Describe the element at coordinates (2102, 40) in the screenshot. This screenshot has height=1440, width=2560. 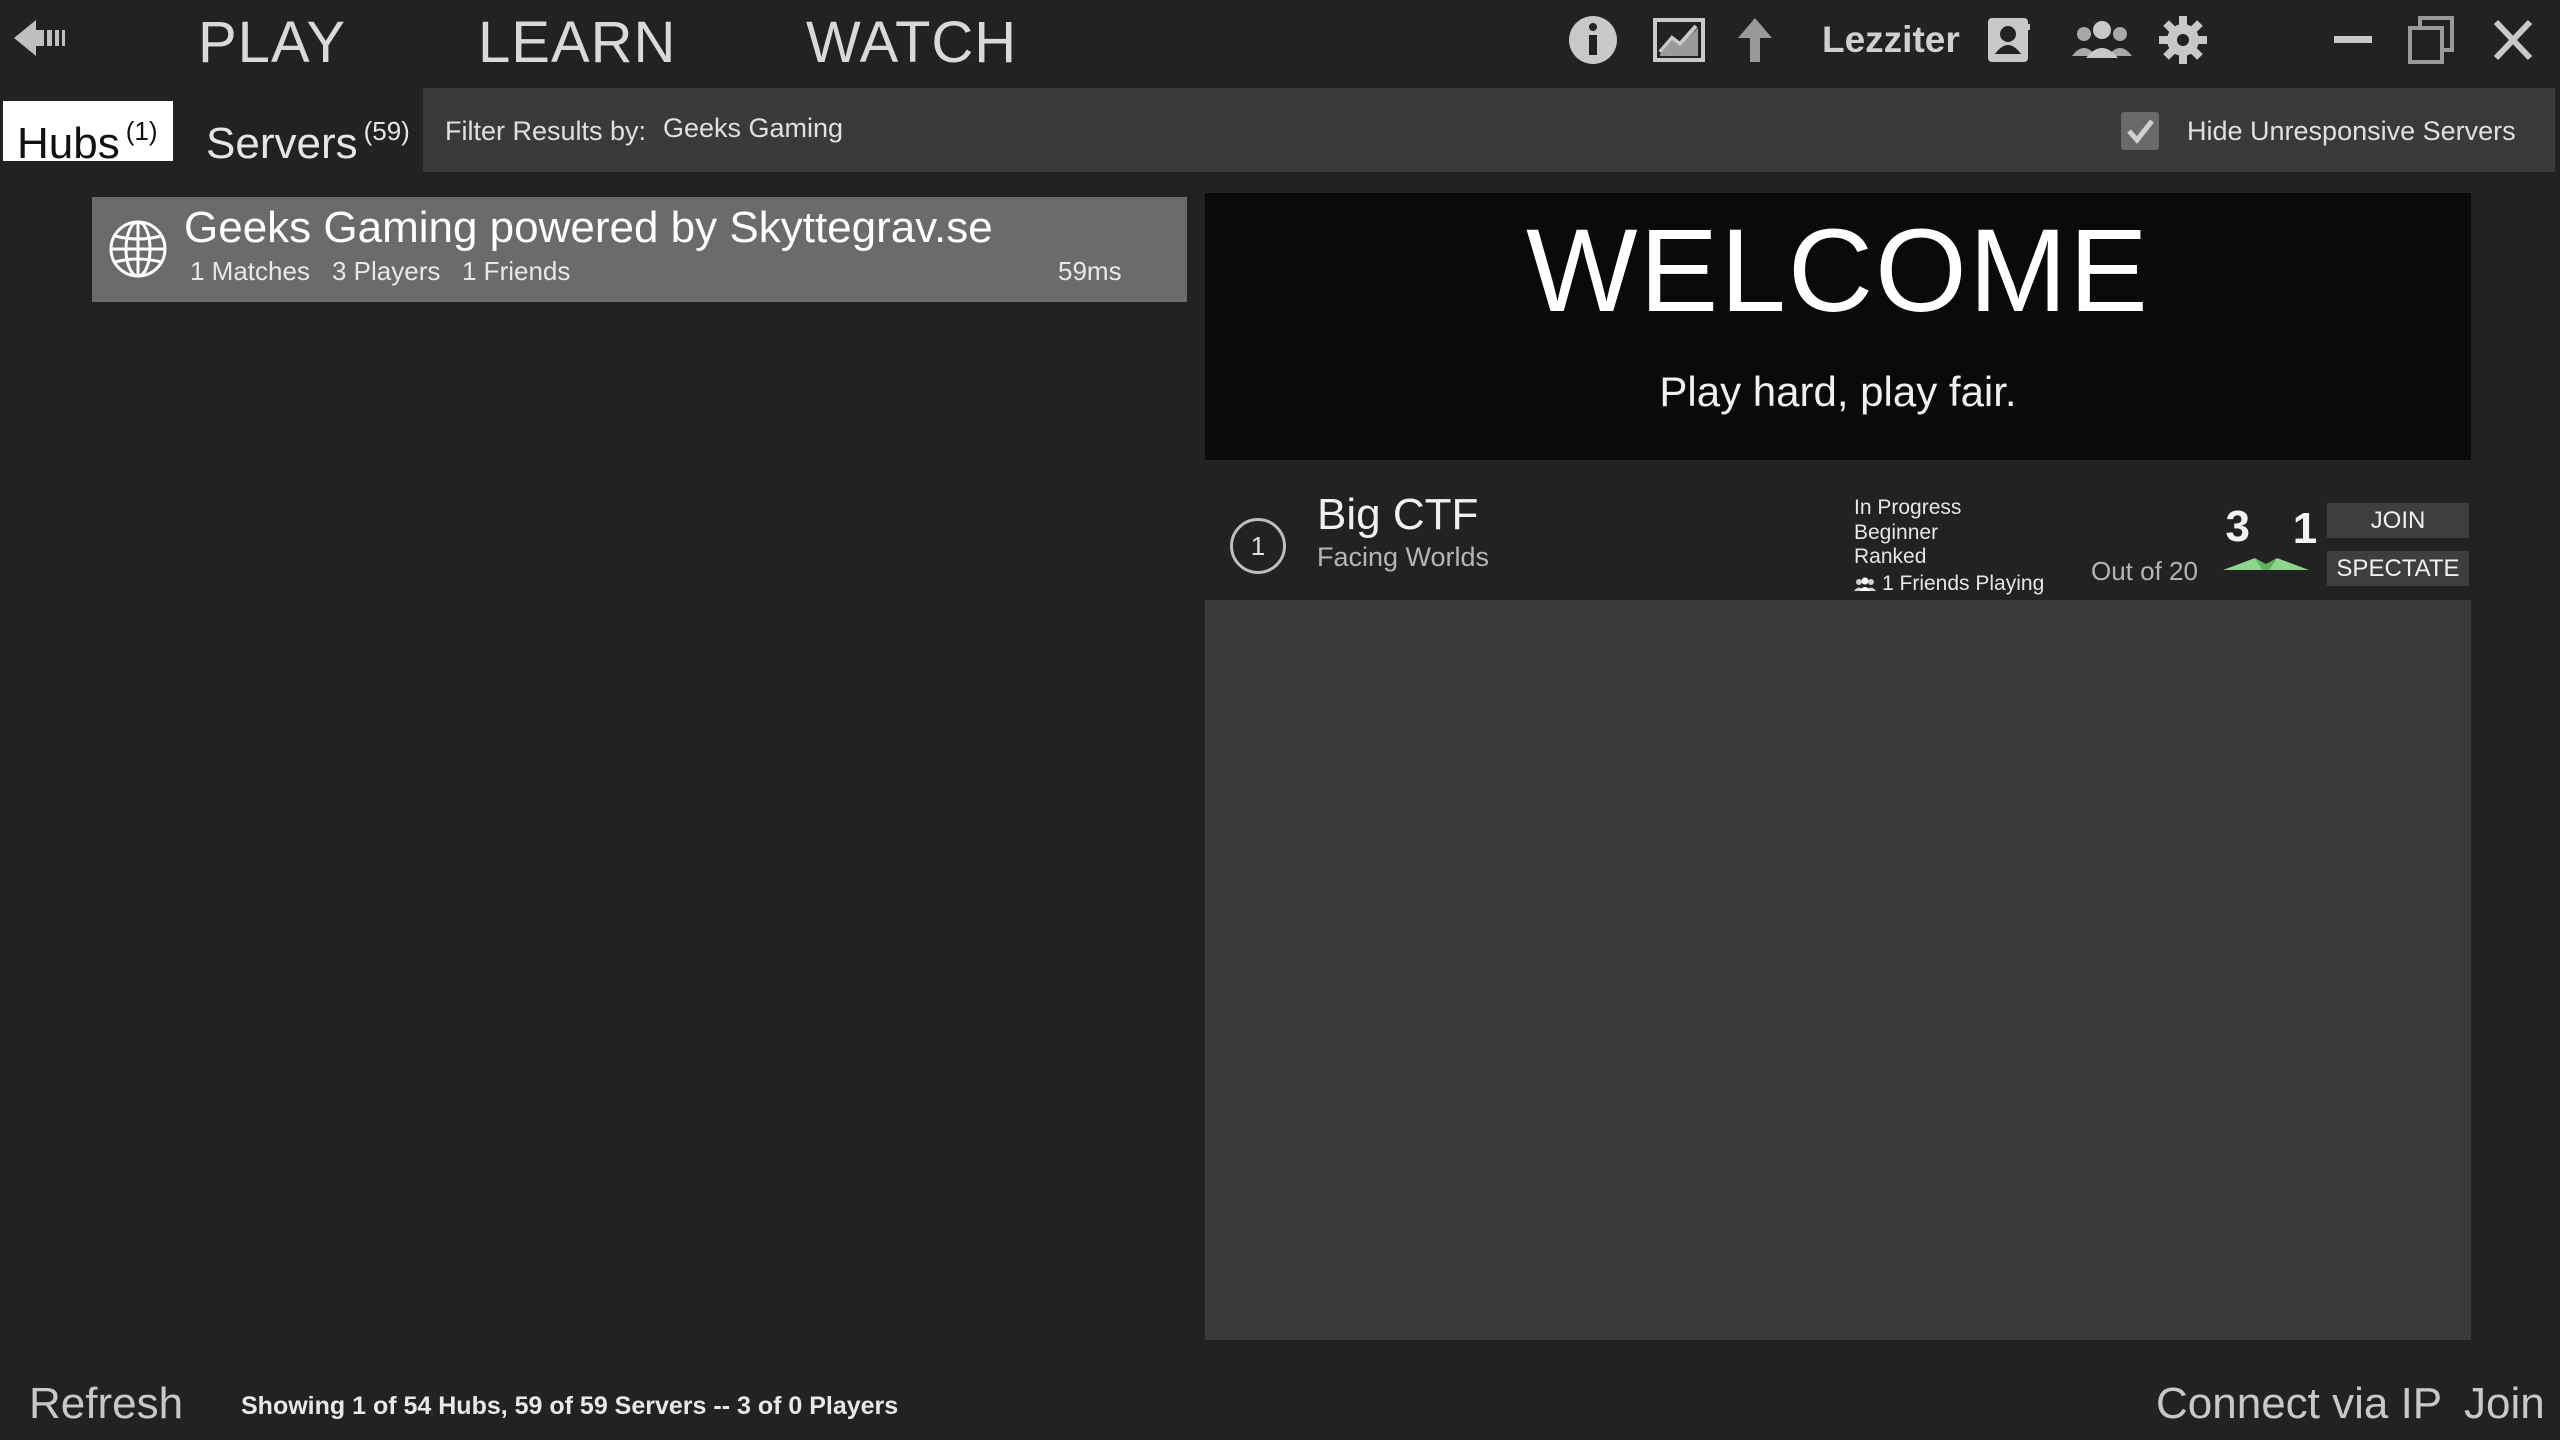
I see `friends-icon` at that location.